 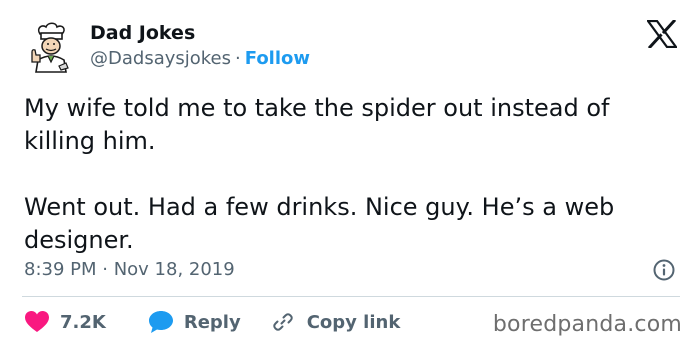 I want to click on link-icon, so click(x=282, y=322).